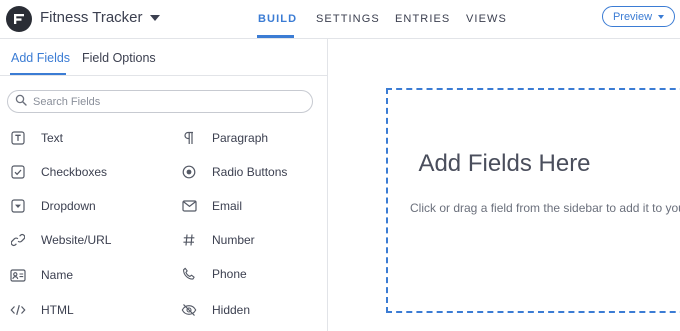  What do you see at coordinates (74, 172) in the screenshot?
I see `field-label: Checkboxes` at bounding box center [74, 172].